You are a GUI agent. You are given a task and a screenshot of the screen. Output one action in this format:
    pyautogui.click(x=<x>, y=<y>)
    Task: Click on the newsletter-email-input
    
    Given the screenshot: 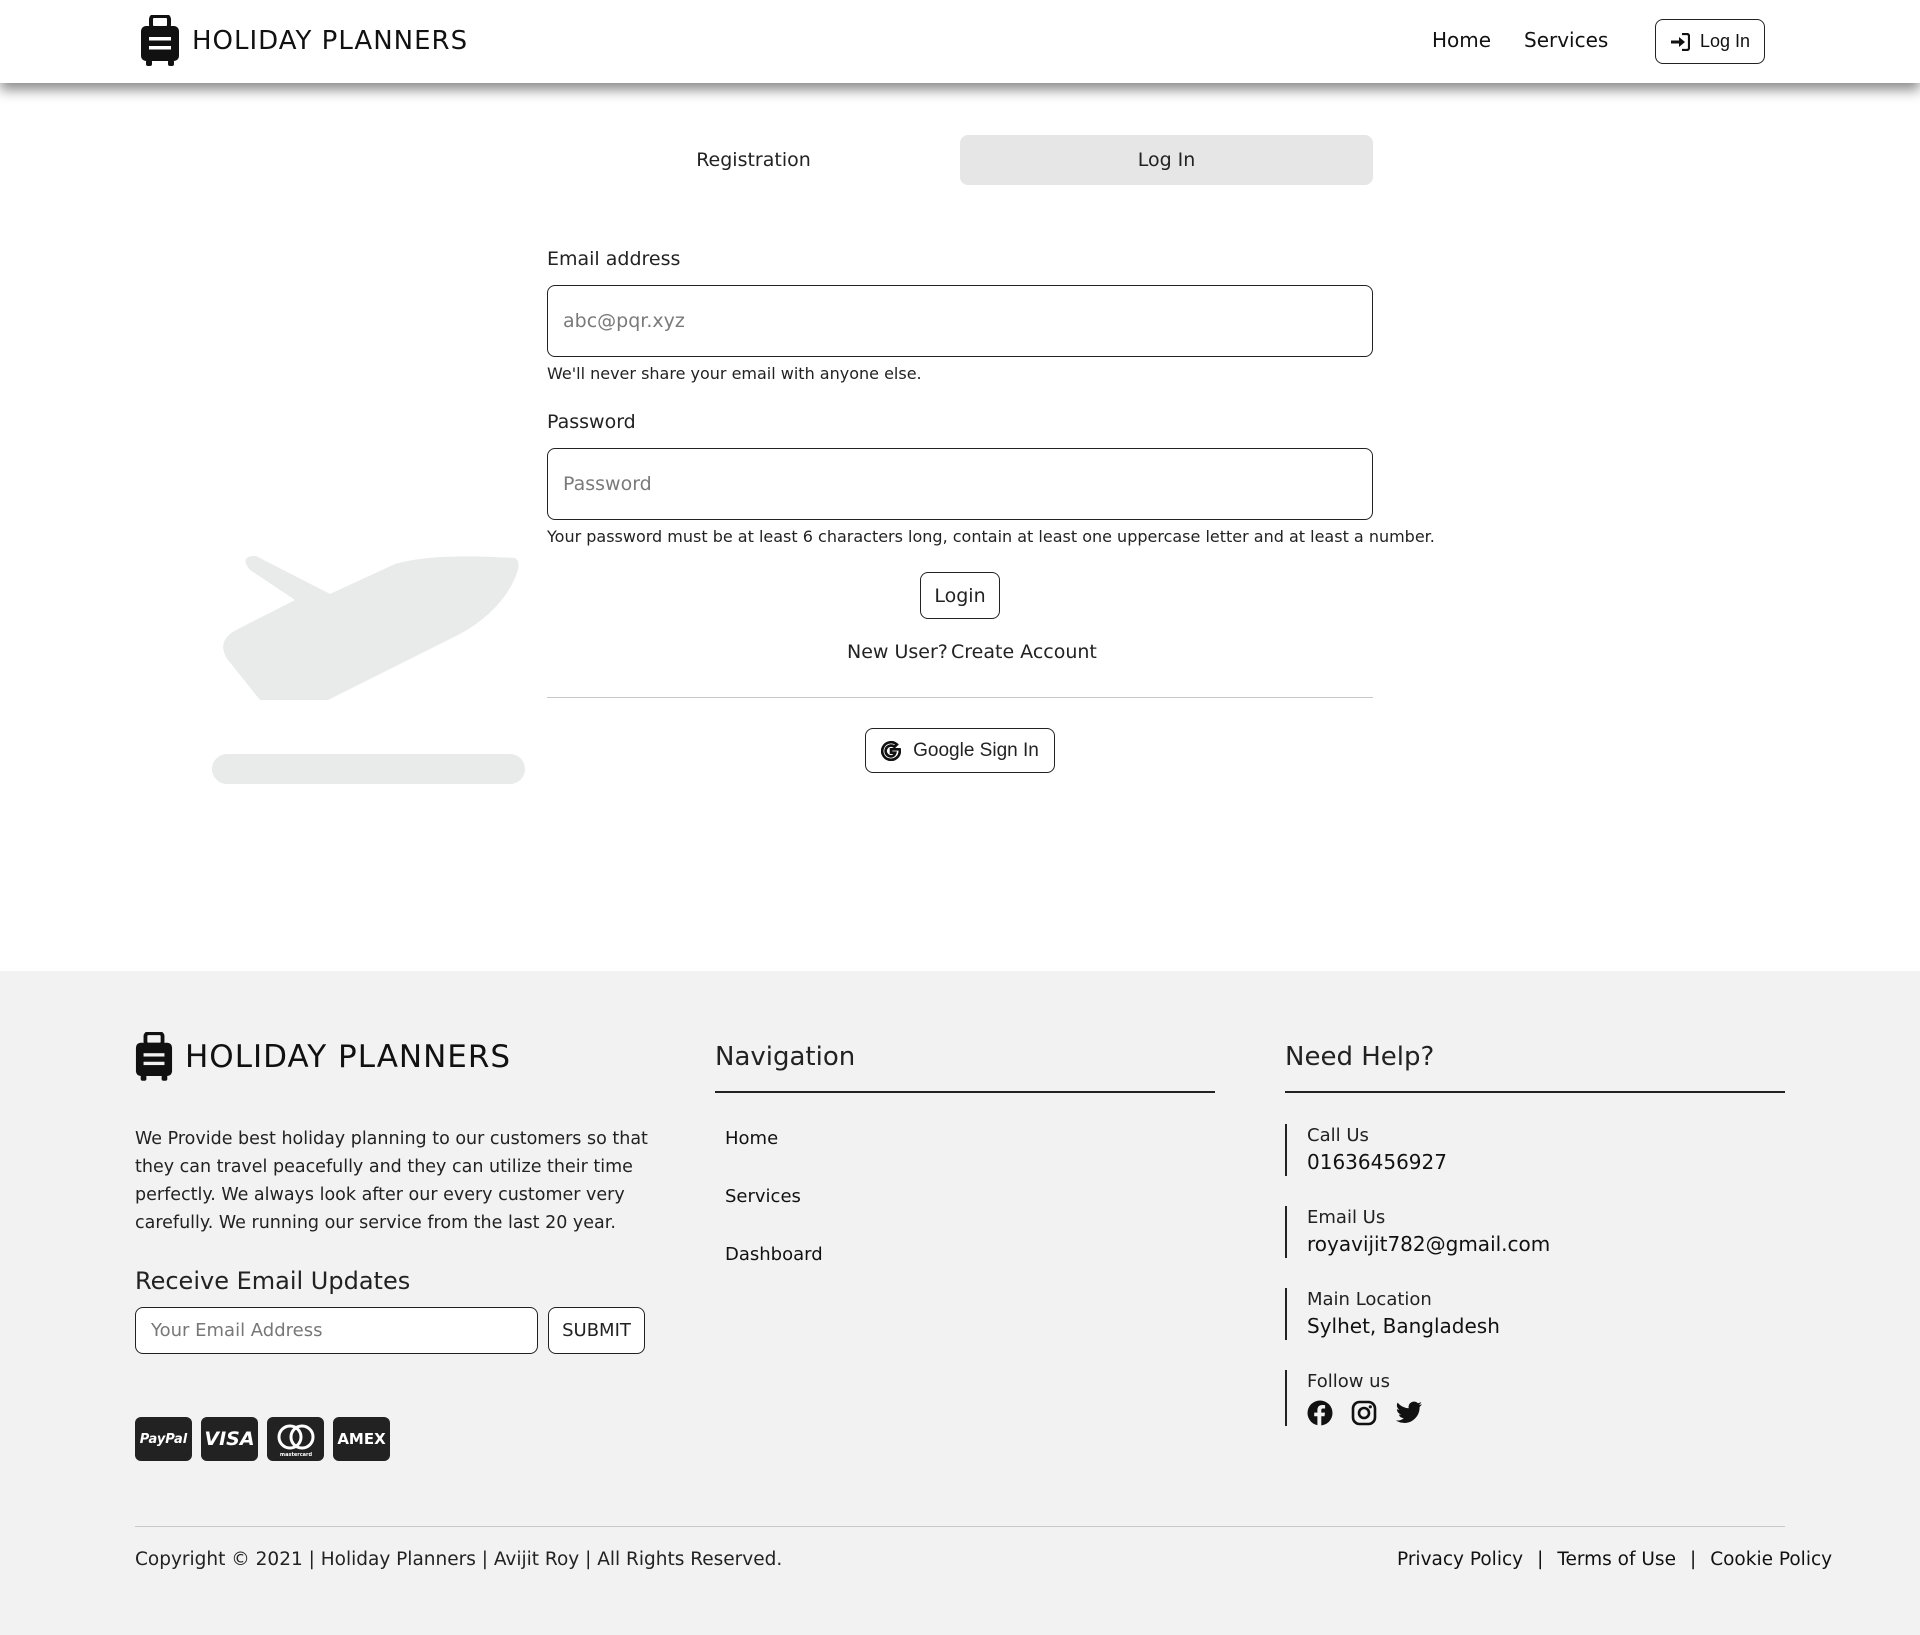 What is the action you would take?
    pyautogui.click(x=336, y=1330)
    